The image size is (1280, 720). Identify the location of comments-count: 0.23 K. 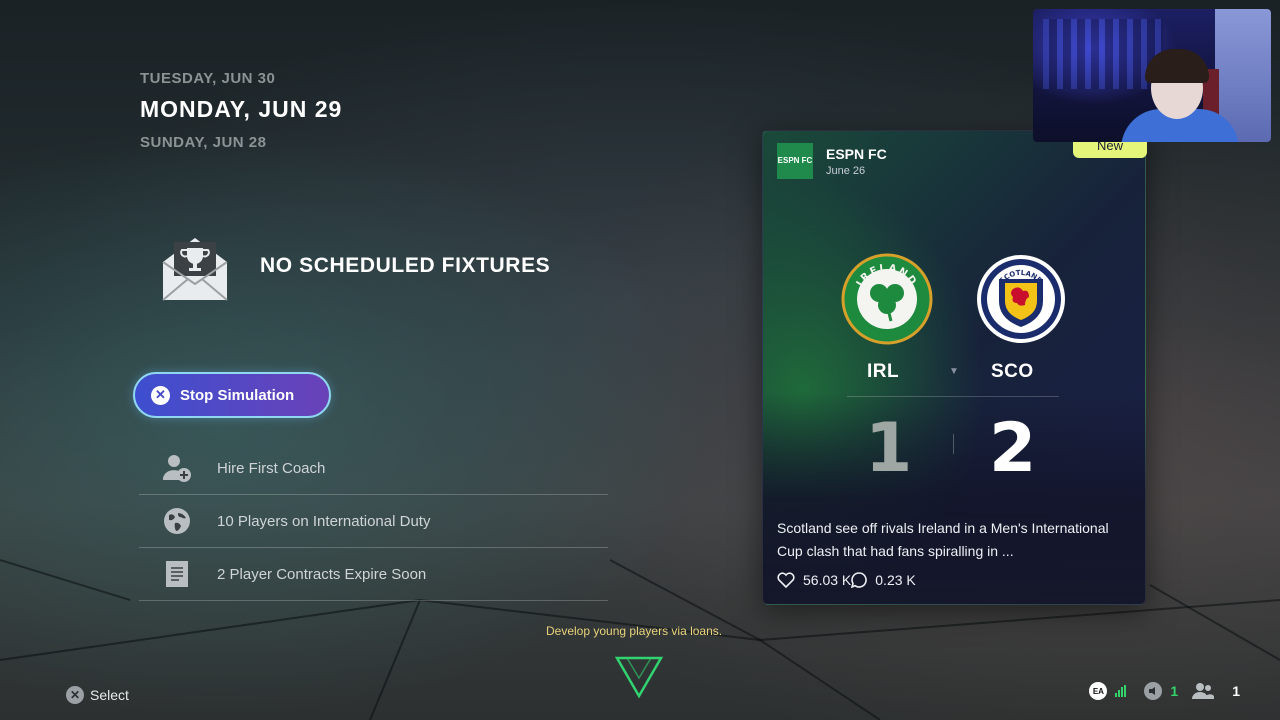
(895, 580).